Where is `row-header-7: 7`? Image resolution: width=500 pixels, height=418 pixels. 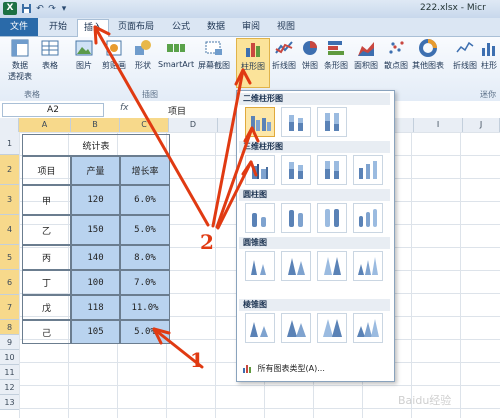 row-header-7: 7 is located at coordinates (9, 307).